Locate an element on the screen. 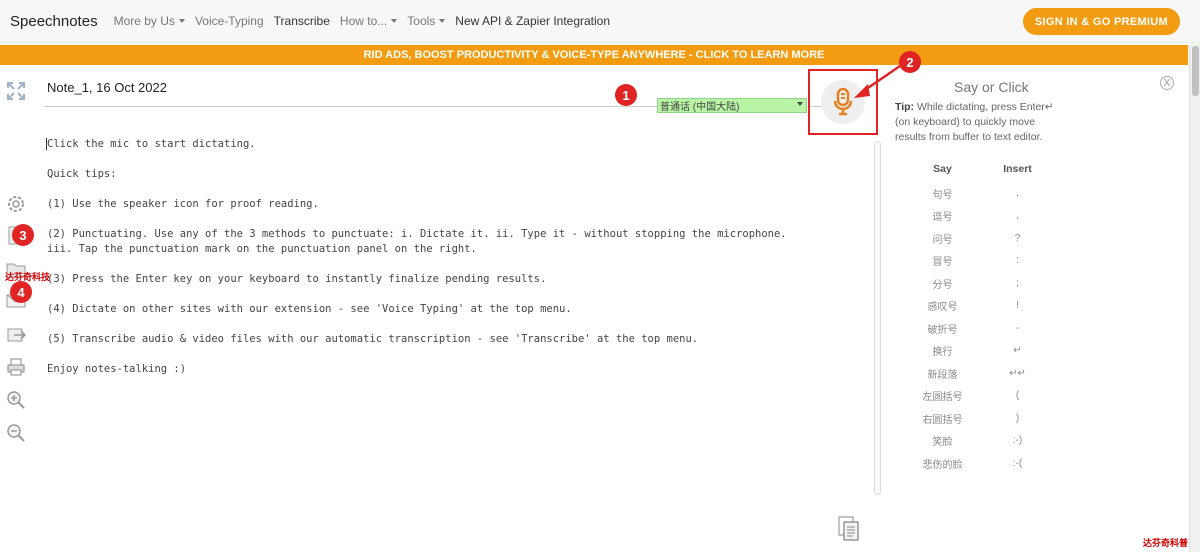  nav-item-label: New API & Zapier Integration is located at coordinates (533, 21).